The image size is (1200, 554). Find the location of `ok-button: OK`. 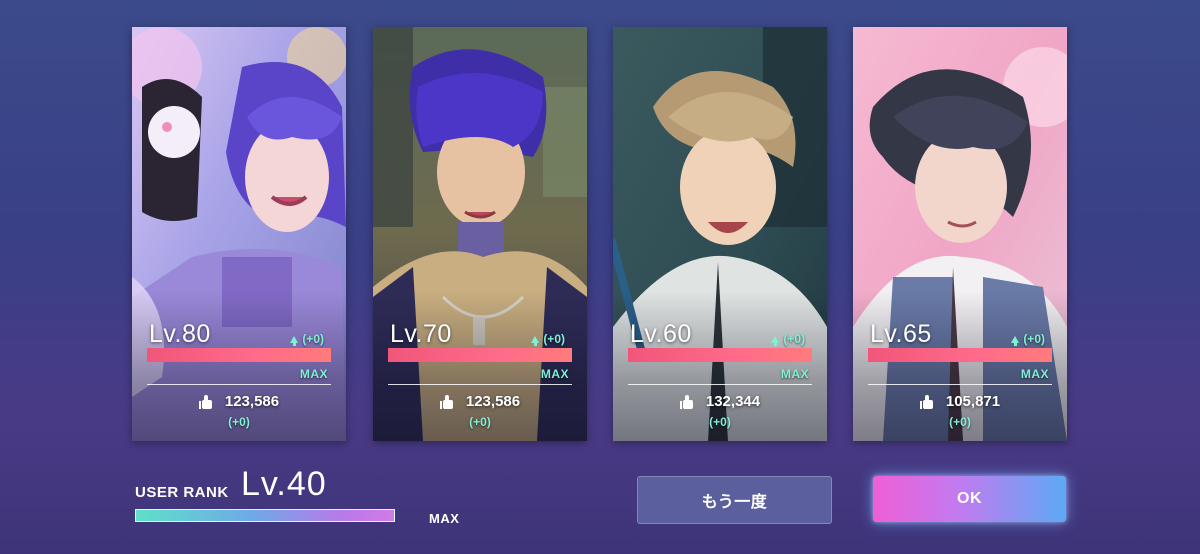

ok-button: OK is located at coordinates (969, 499).